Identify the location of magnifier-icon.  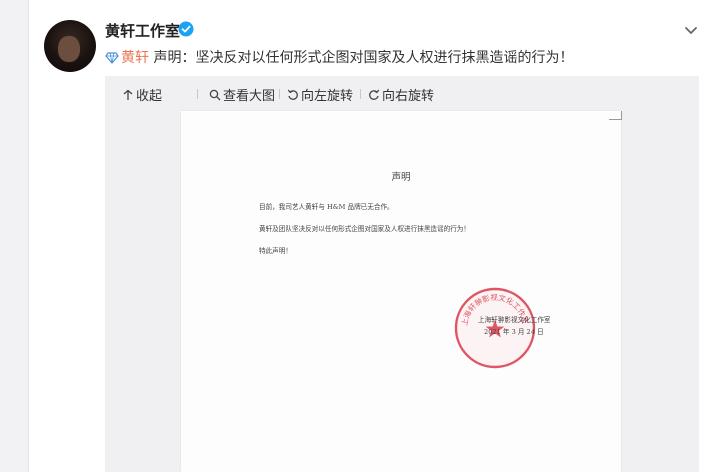
(215, 94).